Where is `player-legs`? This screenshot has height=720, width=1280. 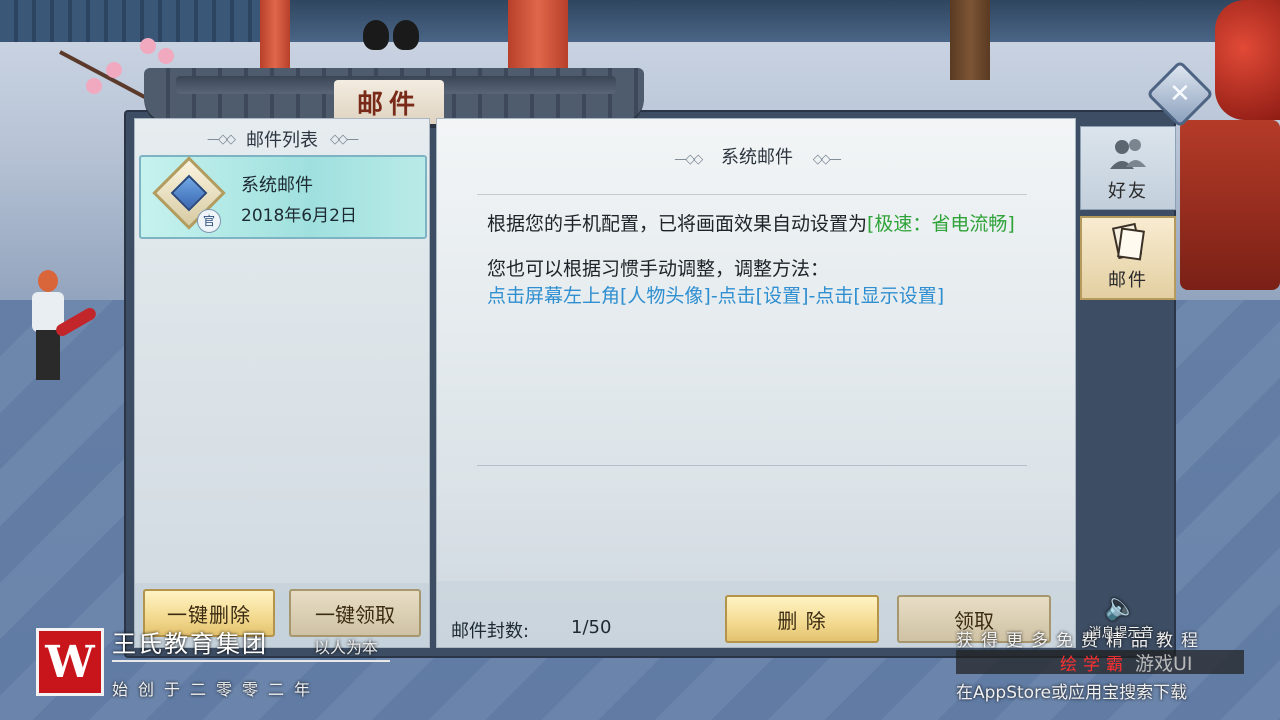 player-legs is located at coordinates (48, 355).